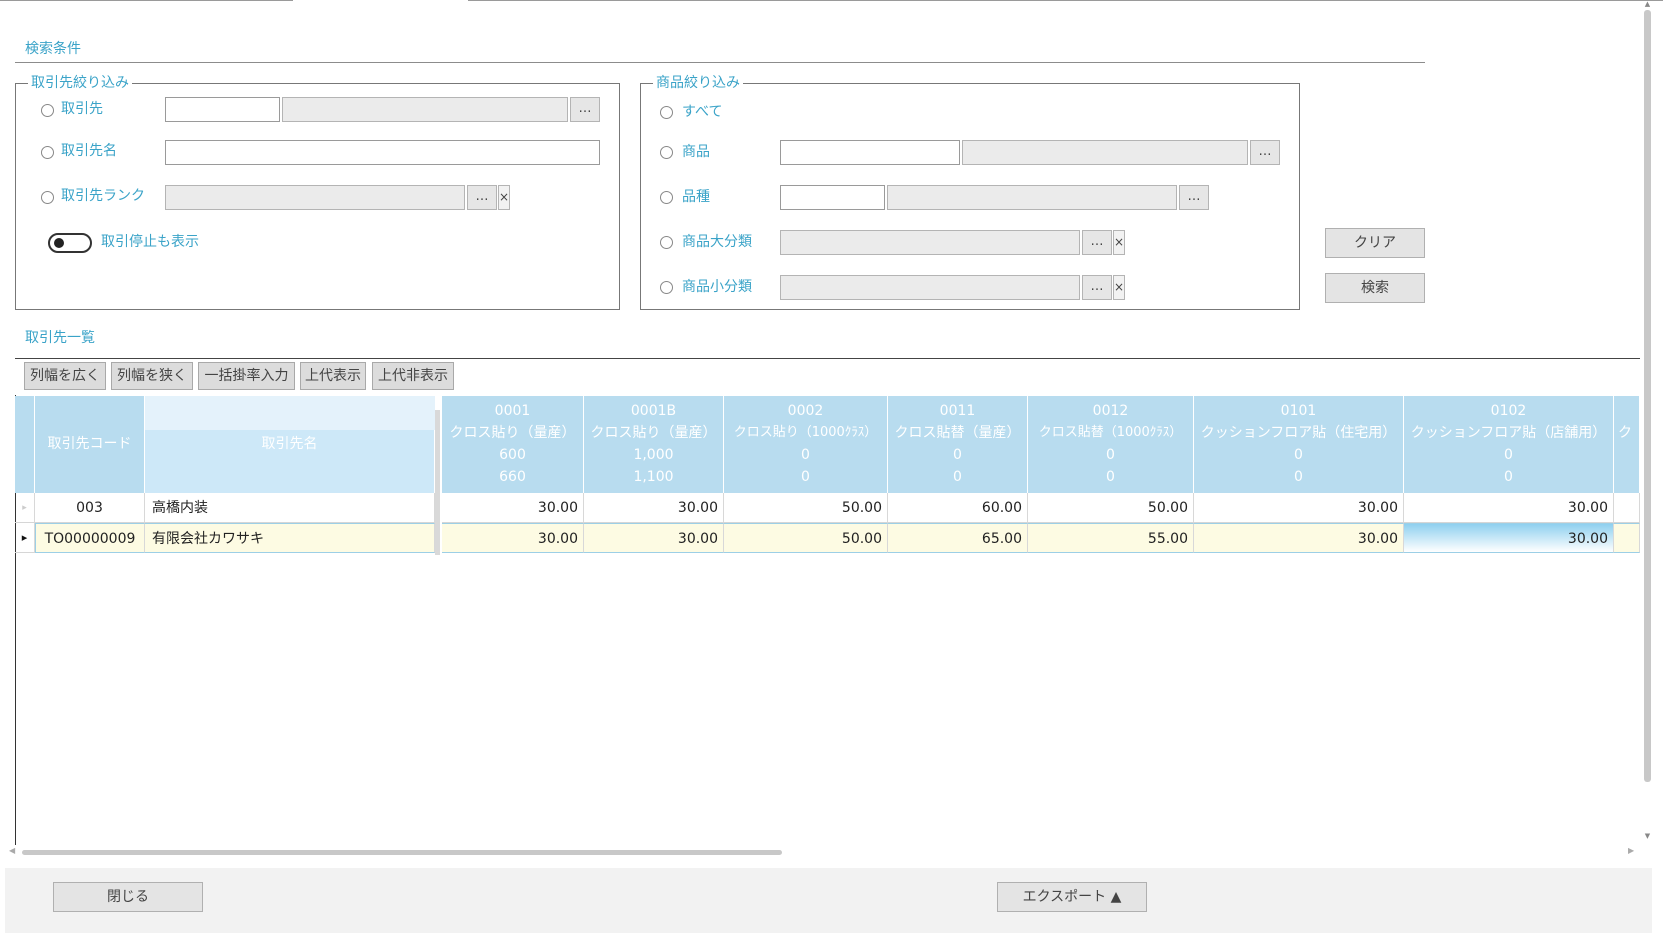 This screenshot has height=933, width=1663. I want to click on clear-button: クリア, so click(1375, 243).